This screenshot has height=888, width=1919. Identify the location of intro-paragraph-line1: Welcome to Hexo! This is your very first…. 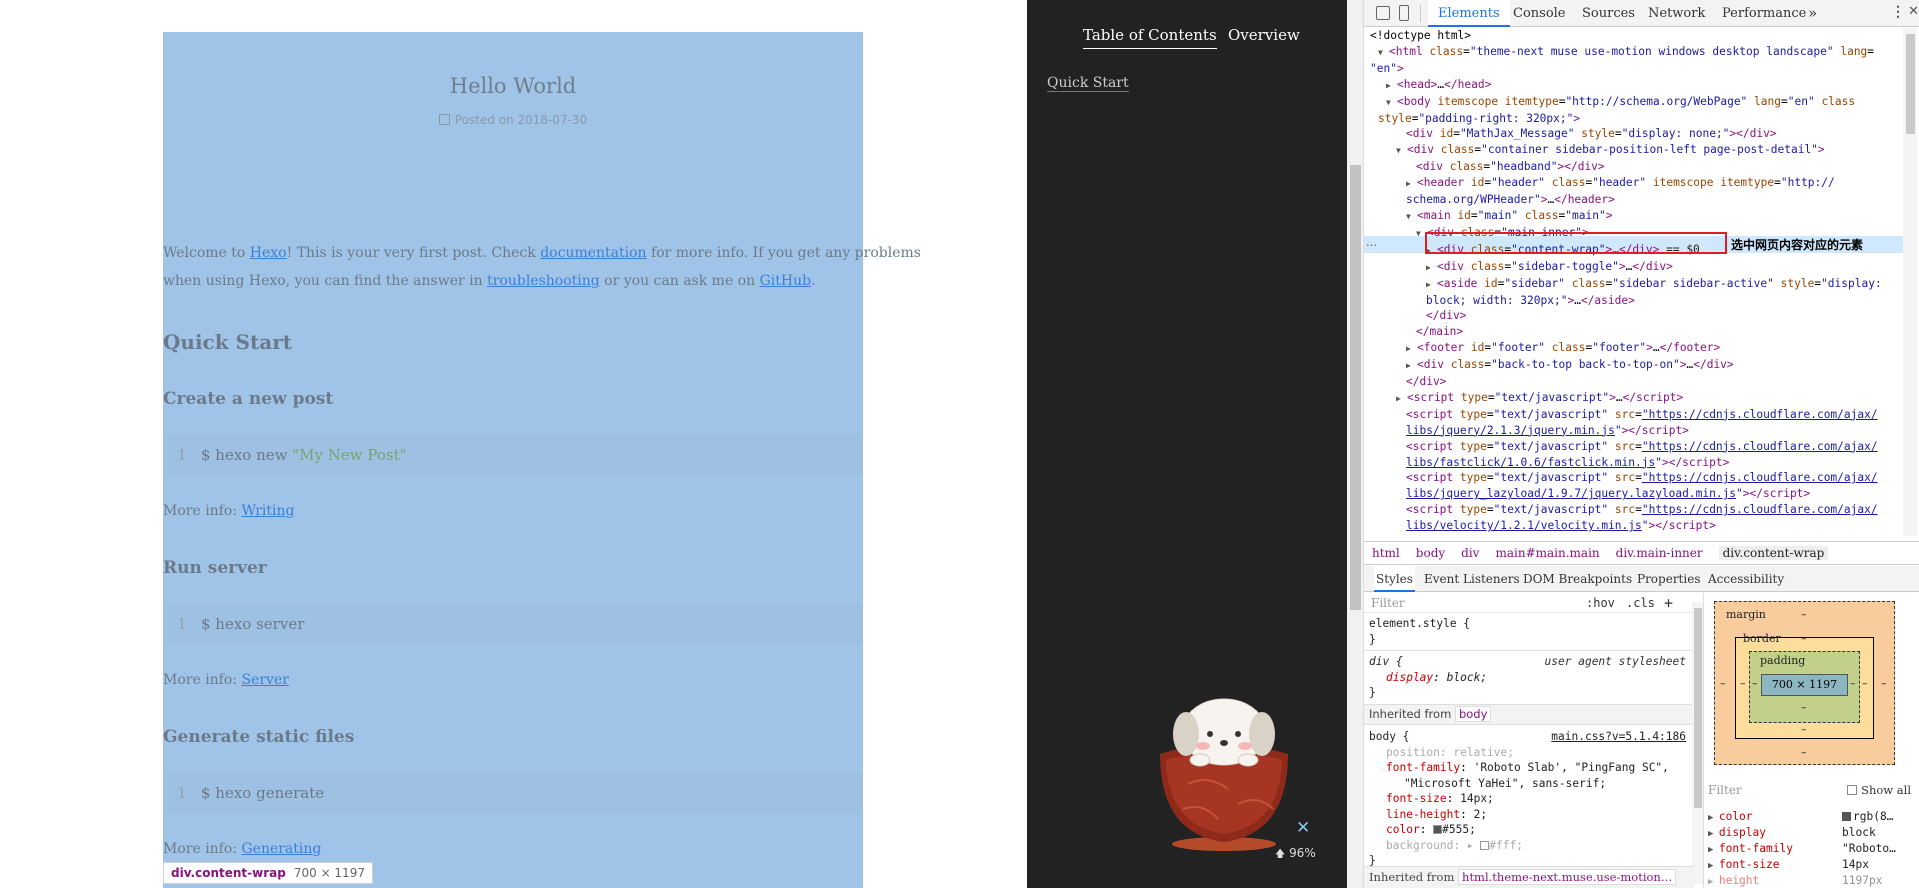
(542, 253).